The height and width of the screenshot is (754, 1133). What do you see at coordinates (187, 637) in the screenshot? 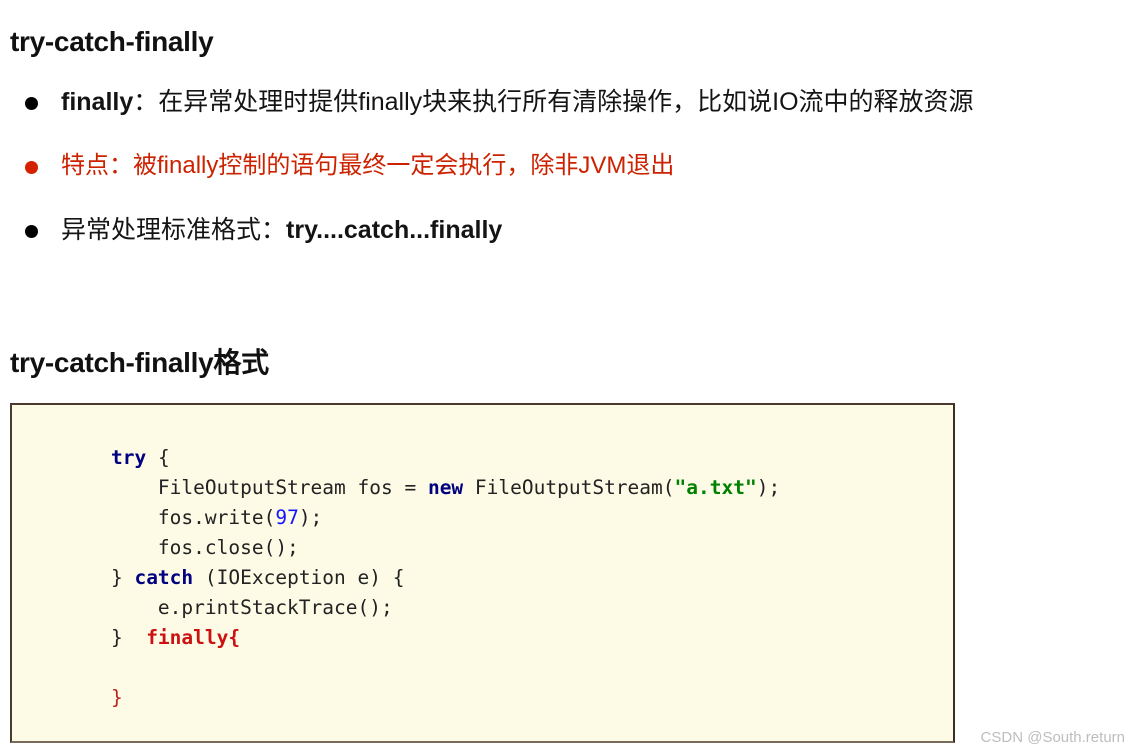
I see `code-token-fin: finally` at bounding box center [187, 637].